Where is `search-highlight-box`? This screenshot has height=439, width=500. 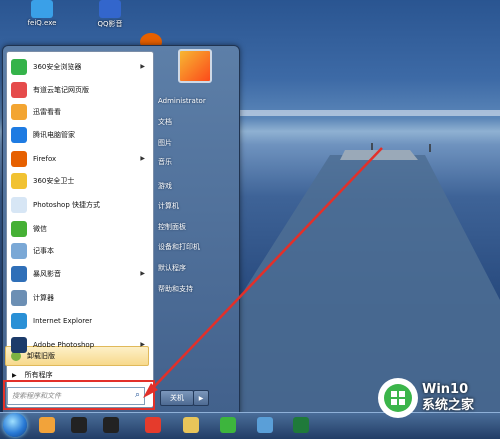
search-highlight-box is located at coordinates (79, 395).